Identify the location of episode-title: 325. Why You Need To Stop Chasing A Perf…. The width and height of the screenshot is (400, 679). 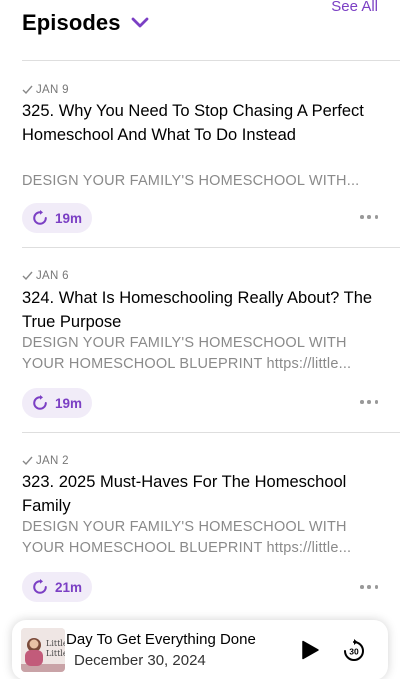
(193, 123).